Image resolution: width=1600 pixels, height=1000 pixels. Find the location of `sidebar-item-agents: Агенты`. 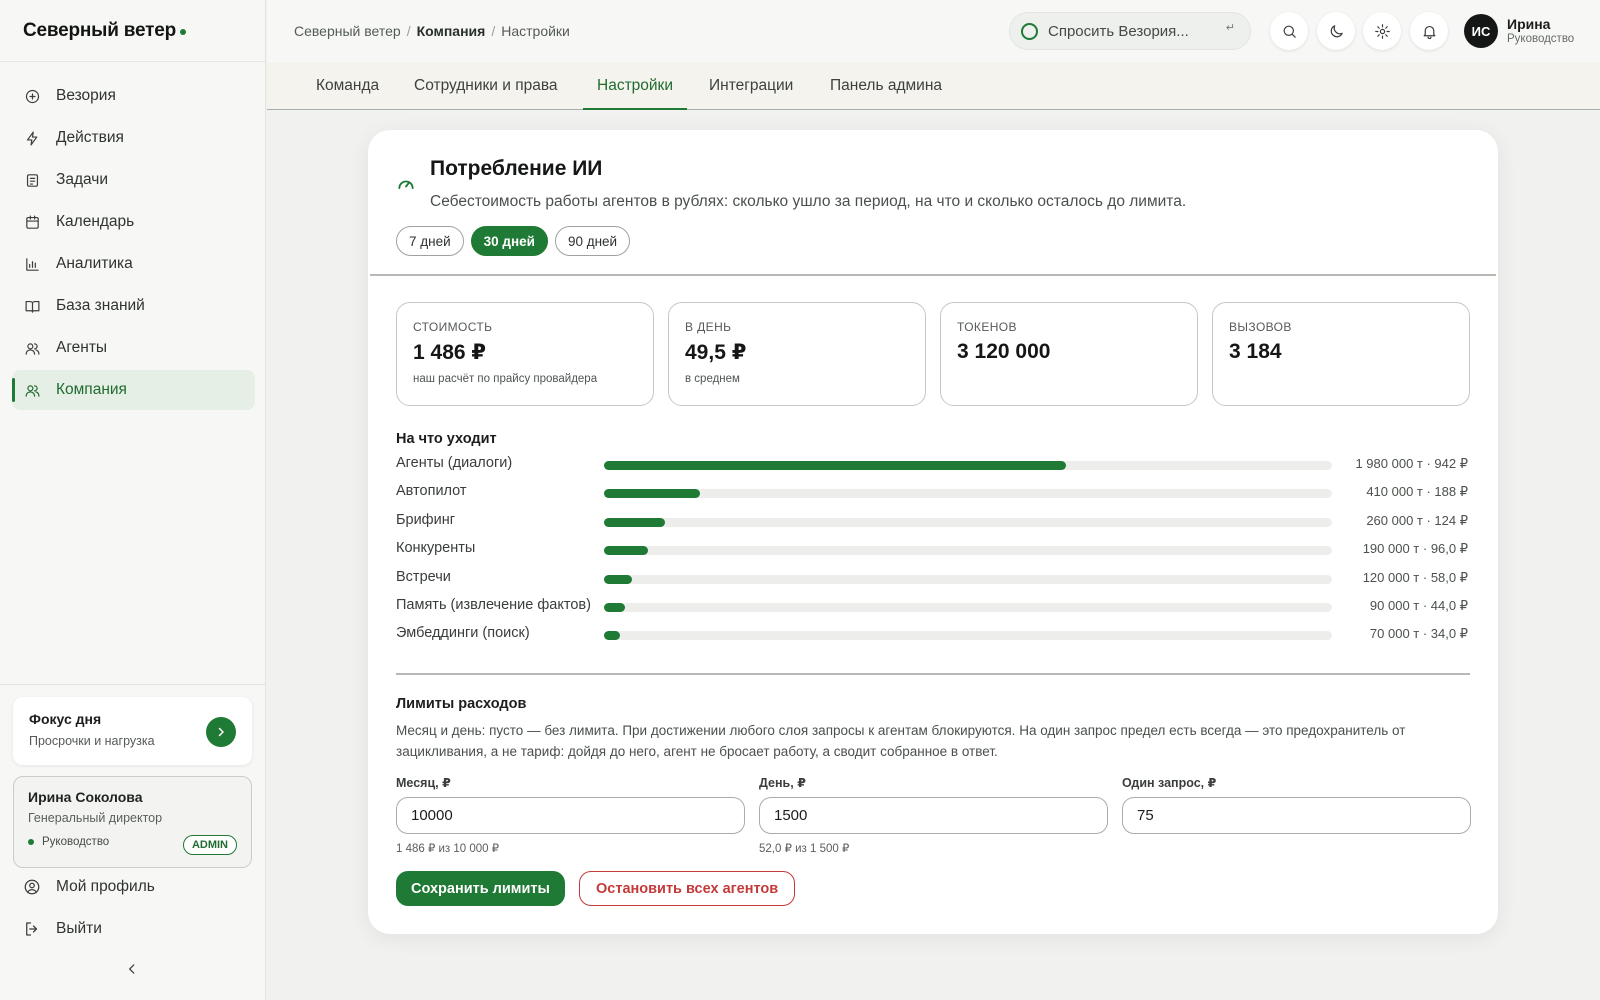

sidebar-item-agents: Агенты is located at coordinates (133, 348).